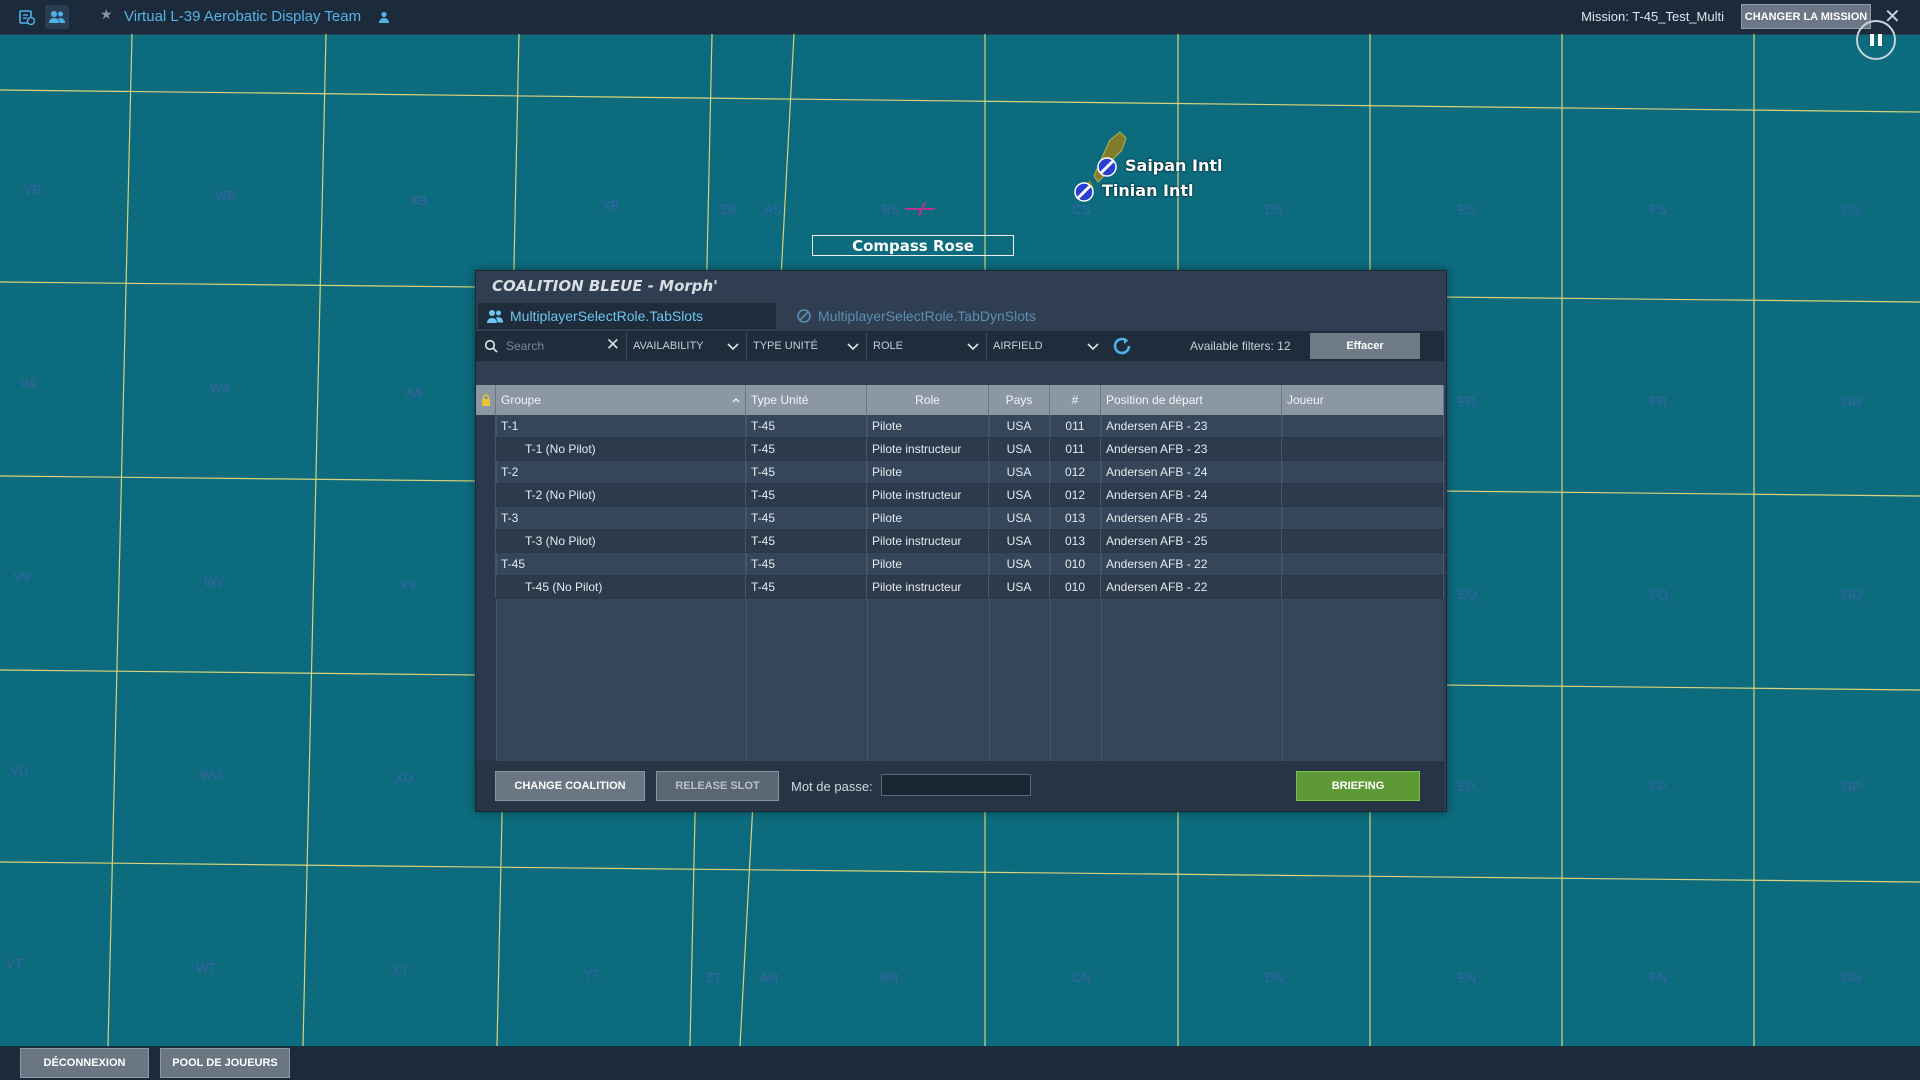 The width and height of the screenshot is (1920, 1080). What do you see at coordinates (525, 346) in the screenshot?
I see `search-placeholder: Search` at bounding box center [525, 346].